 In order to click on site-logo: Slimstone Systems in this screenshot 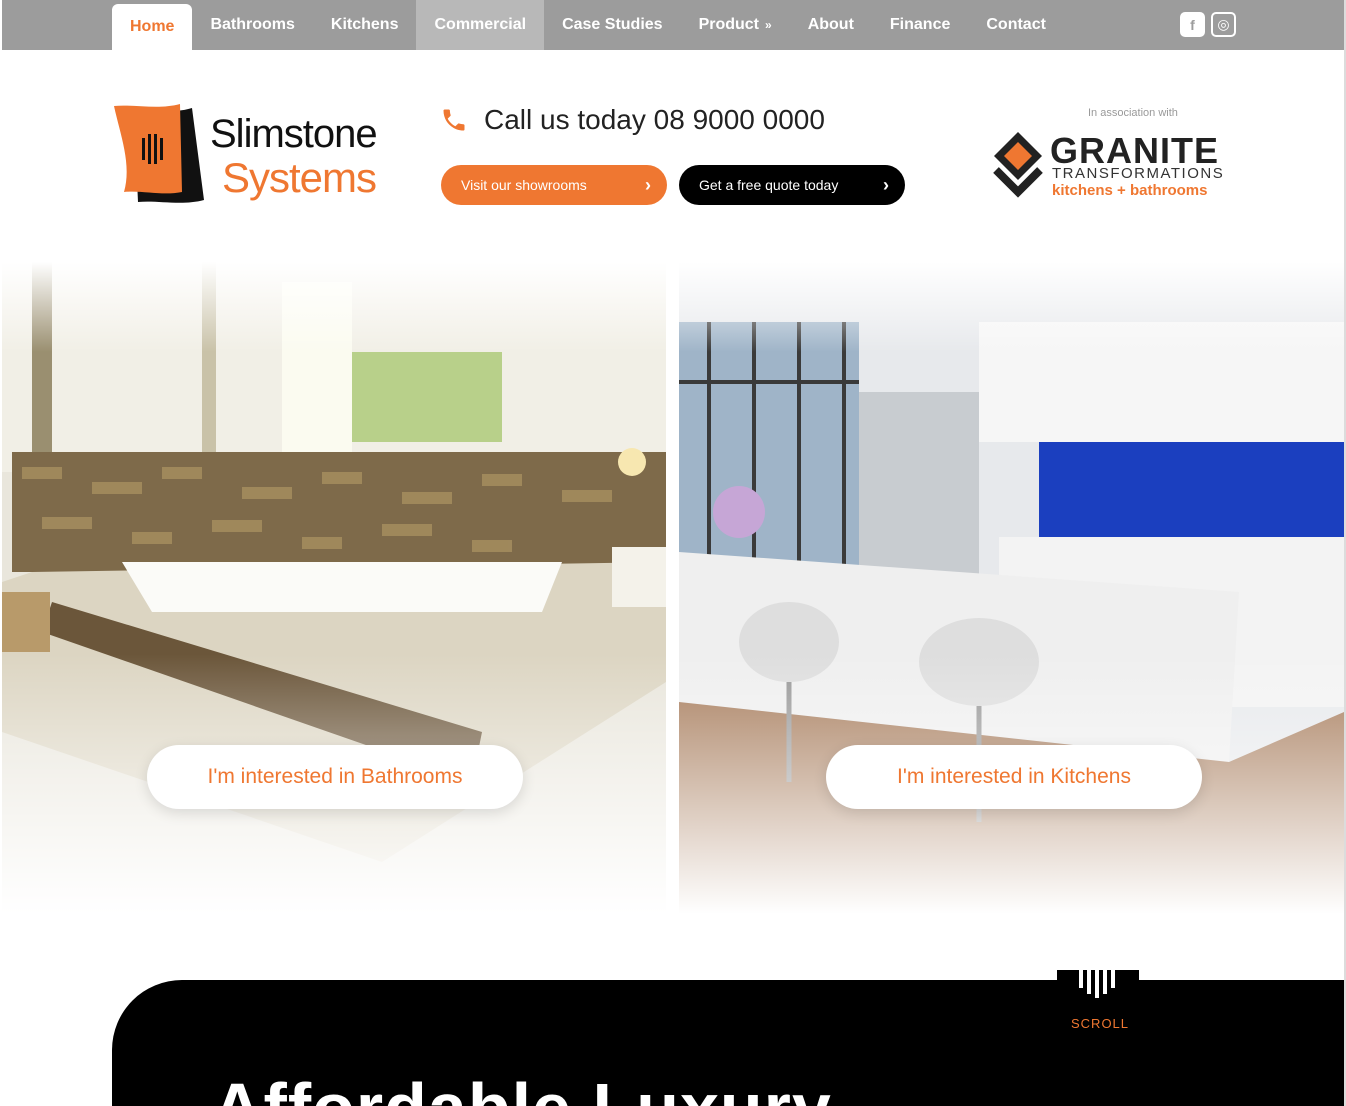, I will do `click(249, 155)`.